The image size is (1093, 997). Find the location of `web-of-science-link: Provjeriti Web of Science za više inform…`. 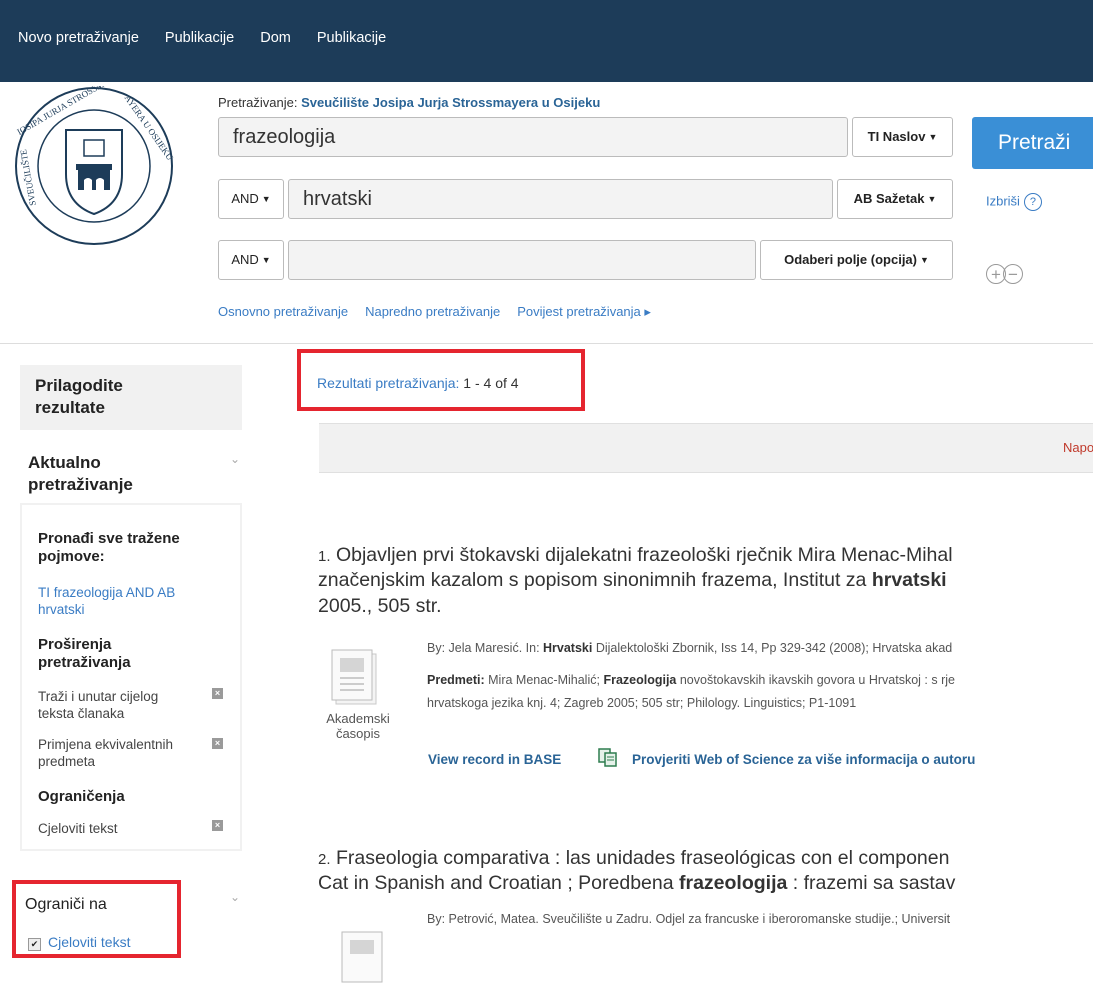

web-of-science-link: Provjeriti Web of Science za više inform… is located at coordinates (803, 759).